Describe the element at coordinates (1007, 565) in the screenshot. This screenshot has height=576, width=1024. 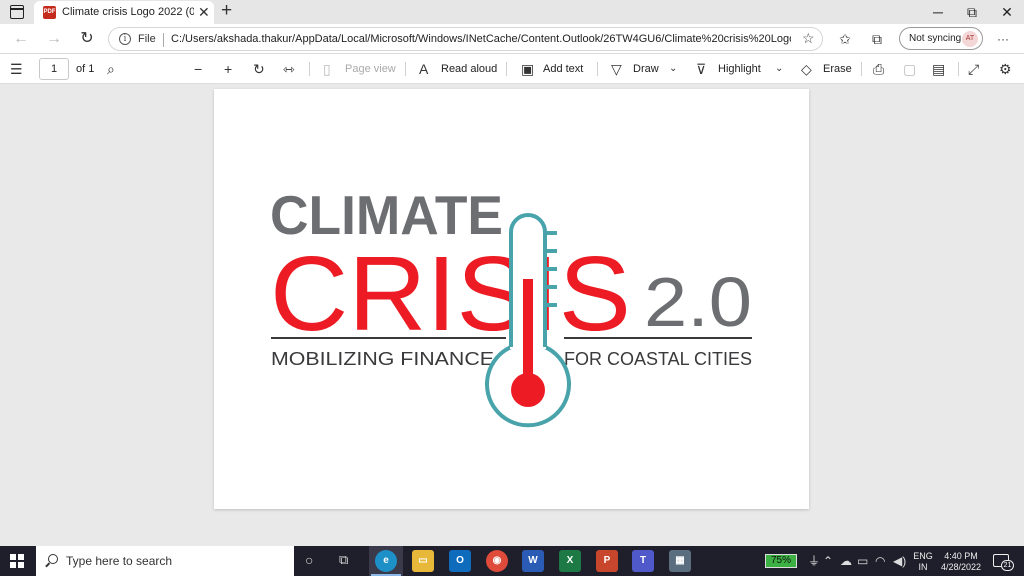
I see `notification-count-badge: 21` at that location.